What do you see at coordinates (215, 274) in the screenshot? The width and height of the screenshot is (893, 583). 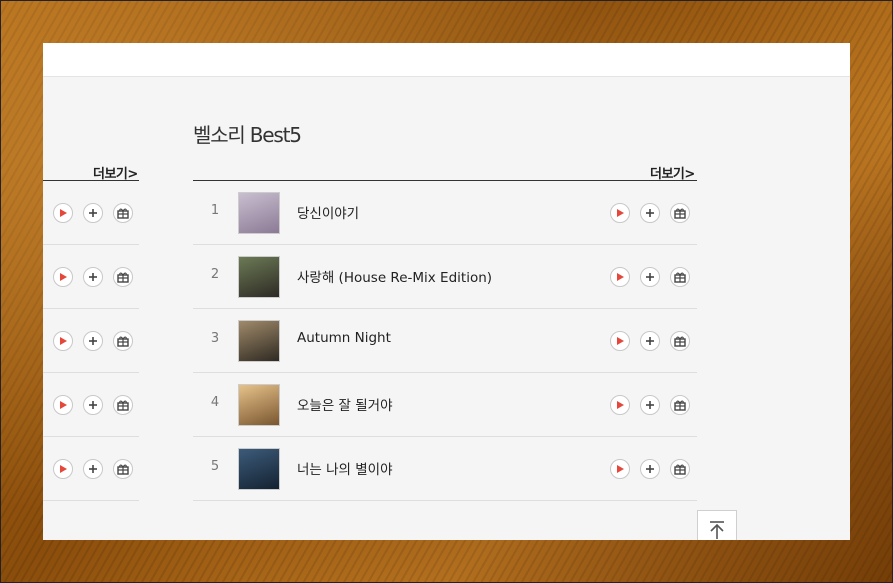 I see `song-rank: 2` at bounding box center [215, 274].